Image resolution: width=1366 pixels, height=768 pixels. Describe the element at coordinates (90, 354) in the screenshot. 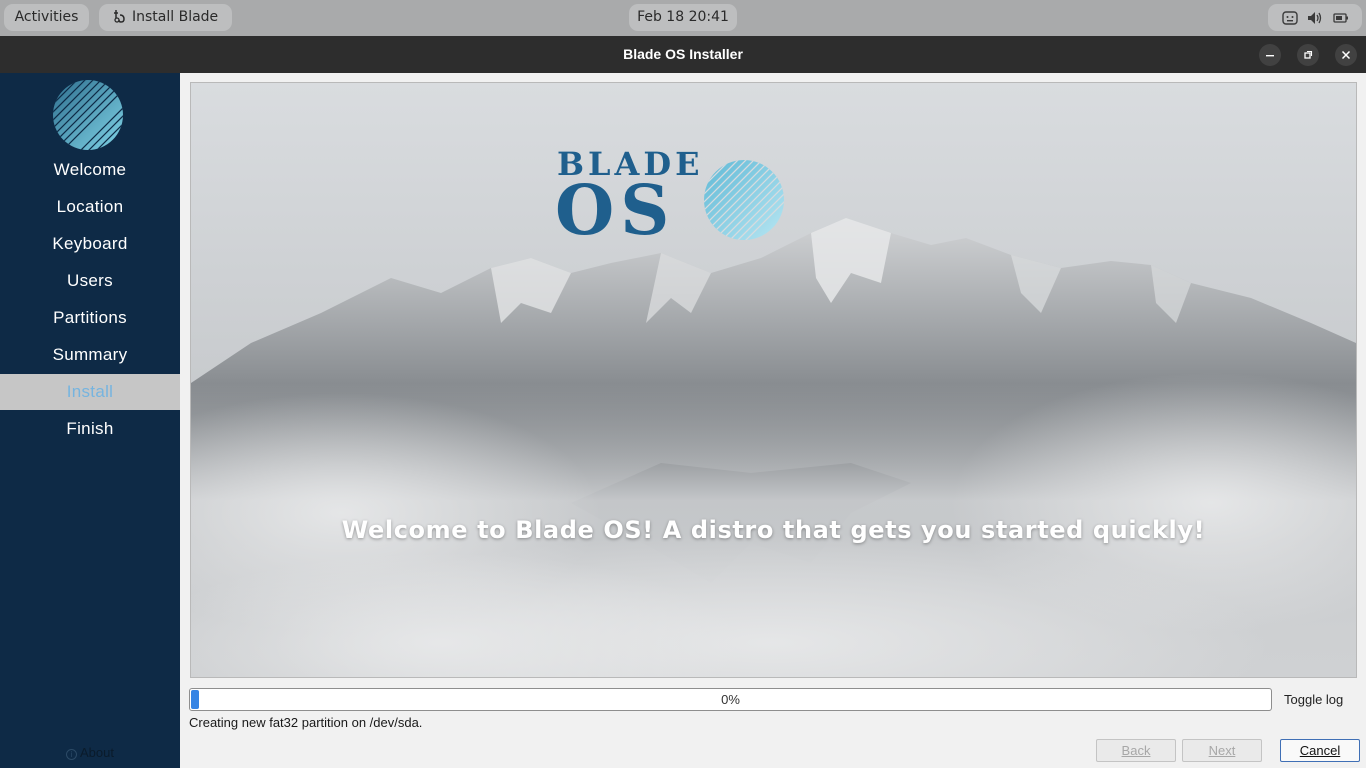

I see `sidebar-step-summary: Summary` at that location.